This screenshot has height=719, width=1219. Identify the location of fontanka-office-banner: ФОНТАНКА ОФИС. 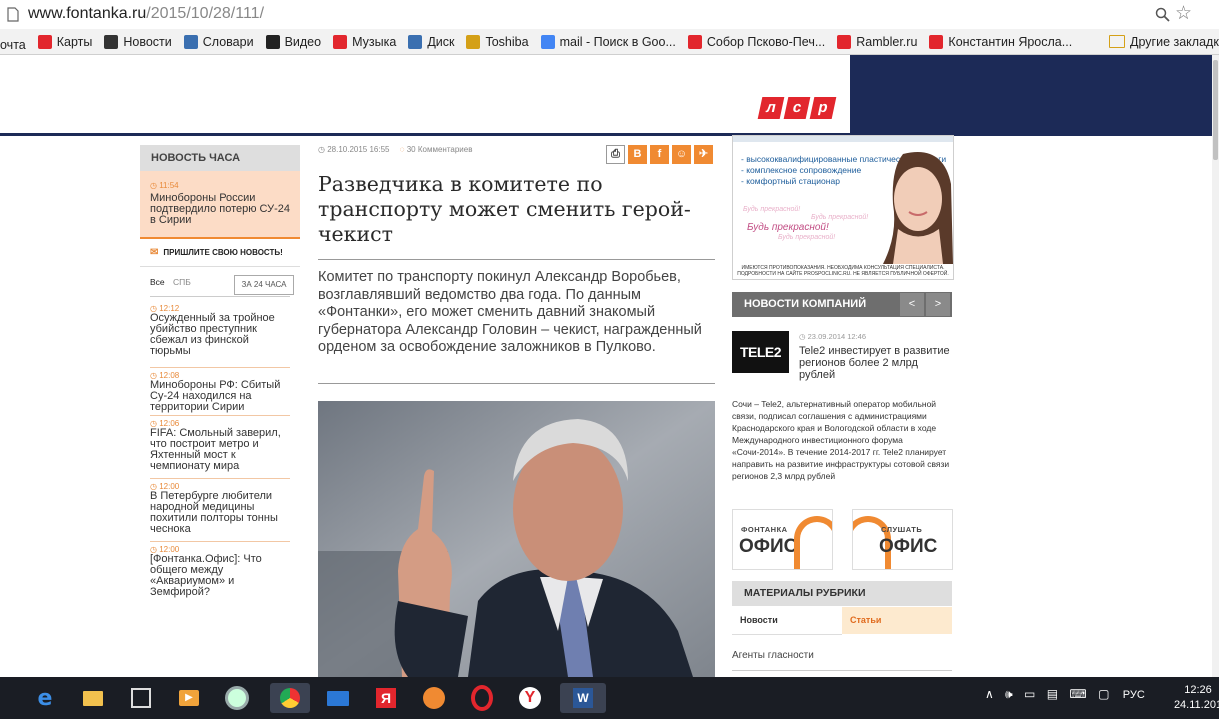
(782, 539).